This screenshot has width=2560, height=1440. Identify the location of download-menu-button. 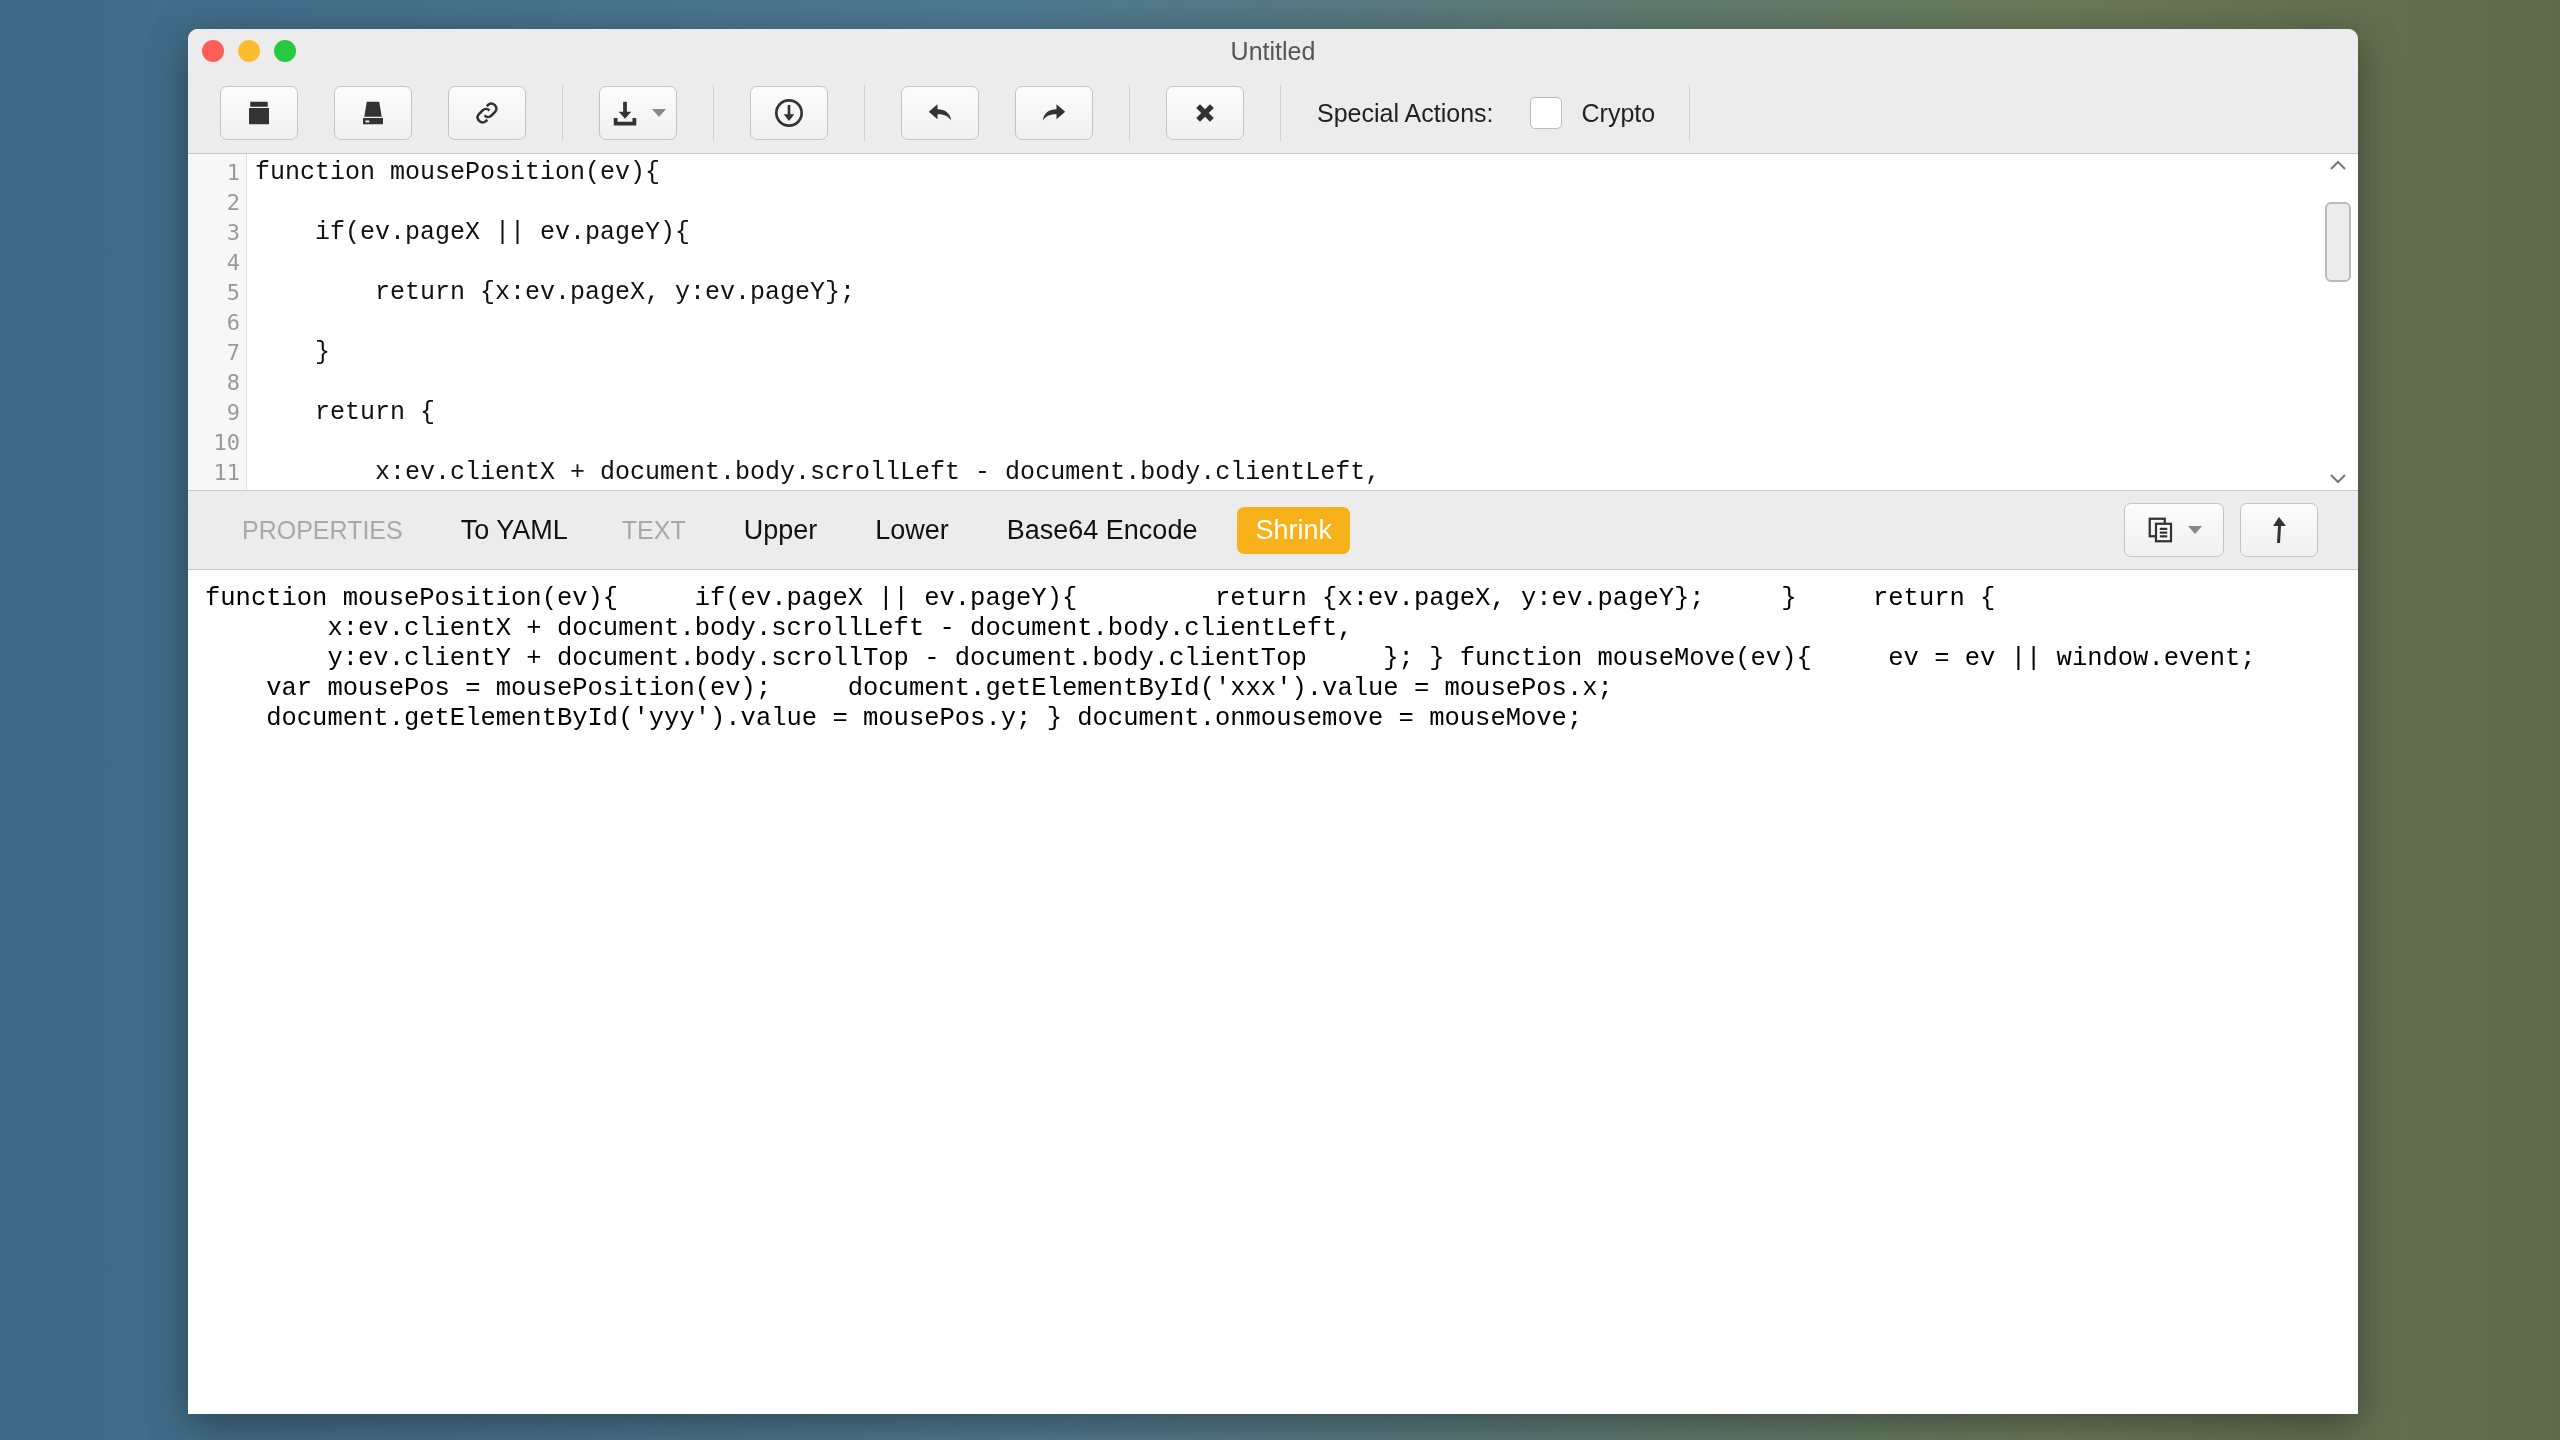
(638, 113).